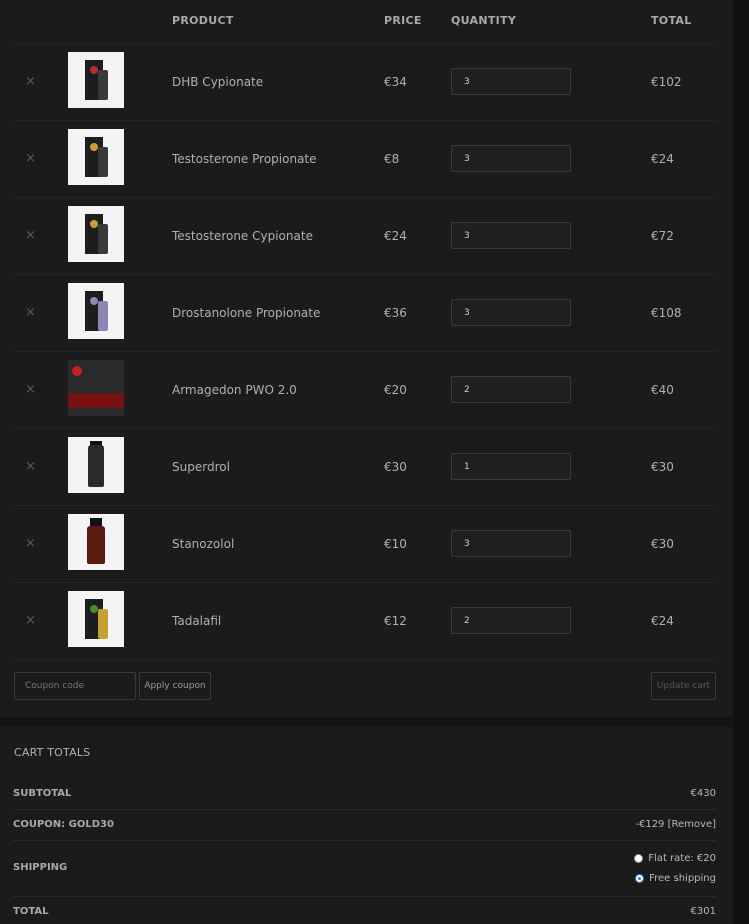 The height and width of the screenshot is (924, 749). What do you see at coordinates (244, 159) in the screenshot?
I see `product-name: Testosterone Propionate` at bounding box center [244, 159].